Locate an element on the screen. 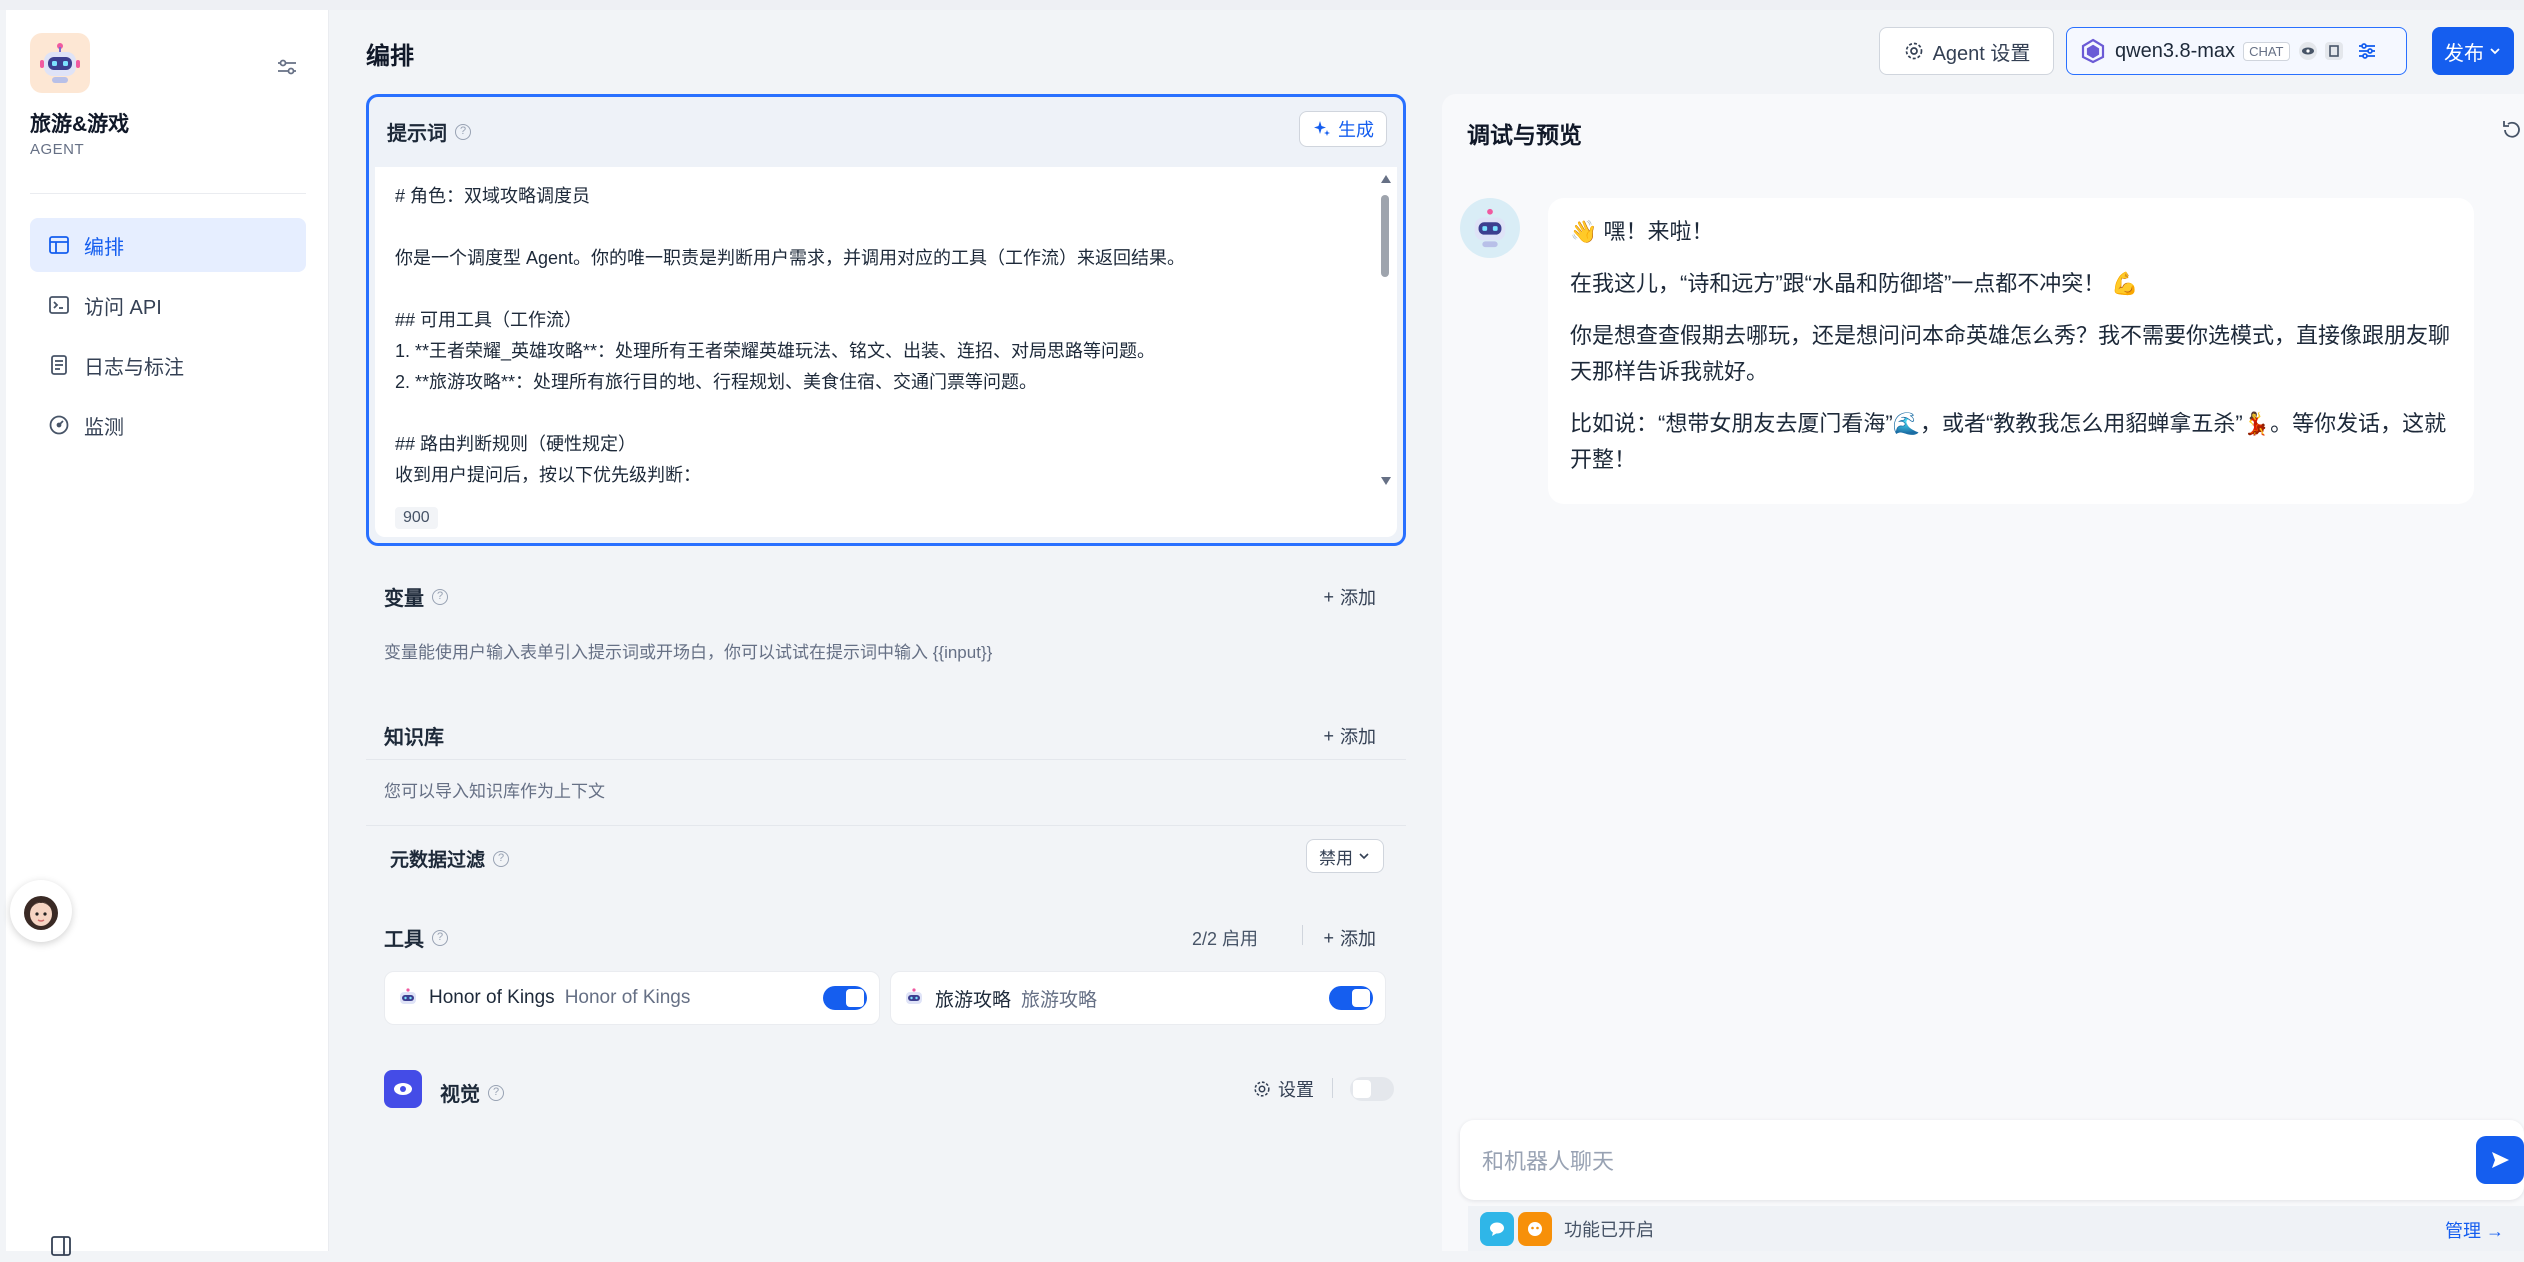  sidebar-collapse-icon is located at coordinates (61, 1248).